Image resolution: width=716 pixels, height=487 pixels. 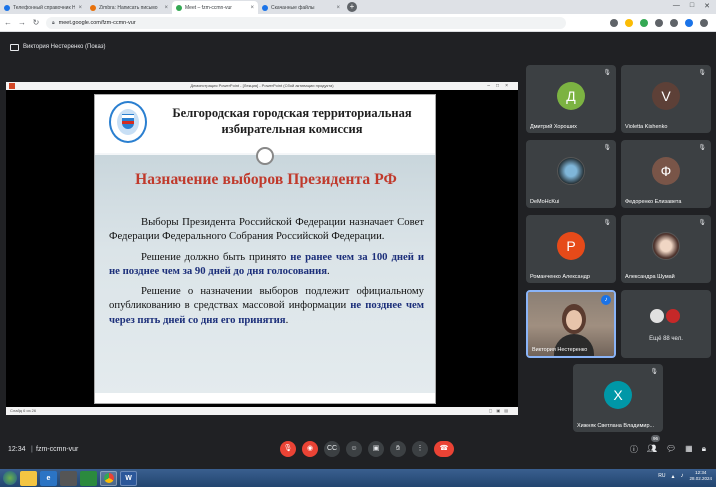 I want to click on tab-title: Zimbra: Написать письмо, so click(x=128, y=7).